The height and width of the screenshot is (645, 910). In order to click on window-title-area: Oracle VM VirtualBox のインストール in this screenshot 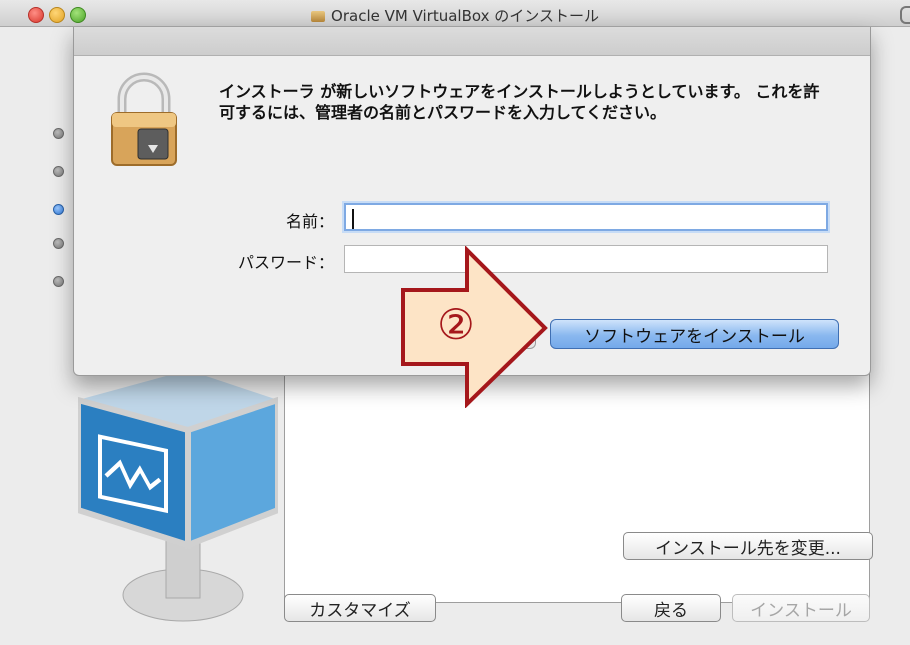, I will do `click(455, 15)`.